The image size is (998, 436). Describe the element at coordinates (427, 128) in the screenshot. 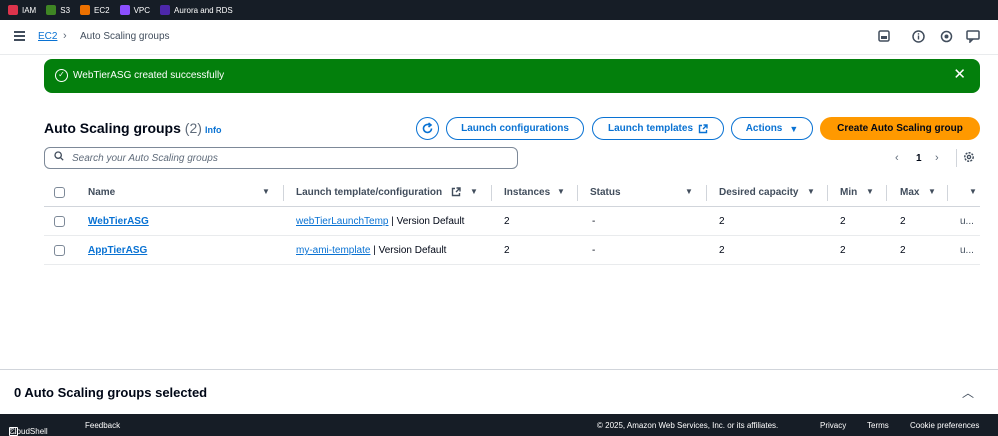

I see `refresh-button` at that location.